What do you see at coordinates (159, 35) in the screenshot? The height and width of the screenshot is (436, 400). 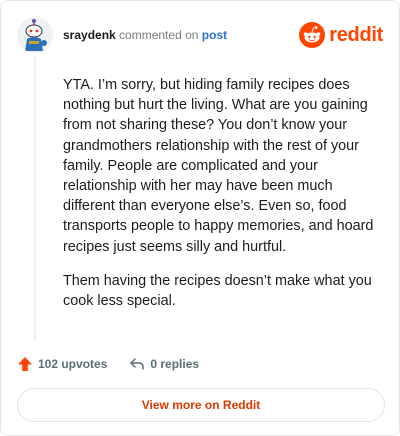 I see `action-text: commented on` at bounding box center [159, 35].